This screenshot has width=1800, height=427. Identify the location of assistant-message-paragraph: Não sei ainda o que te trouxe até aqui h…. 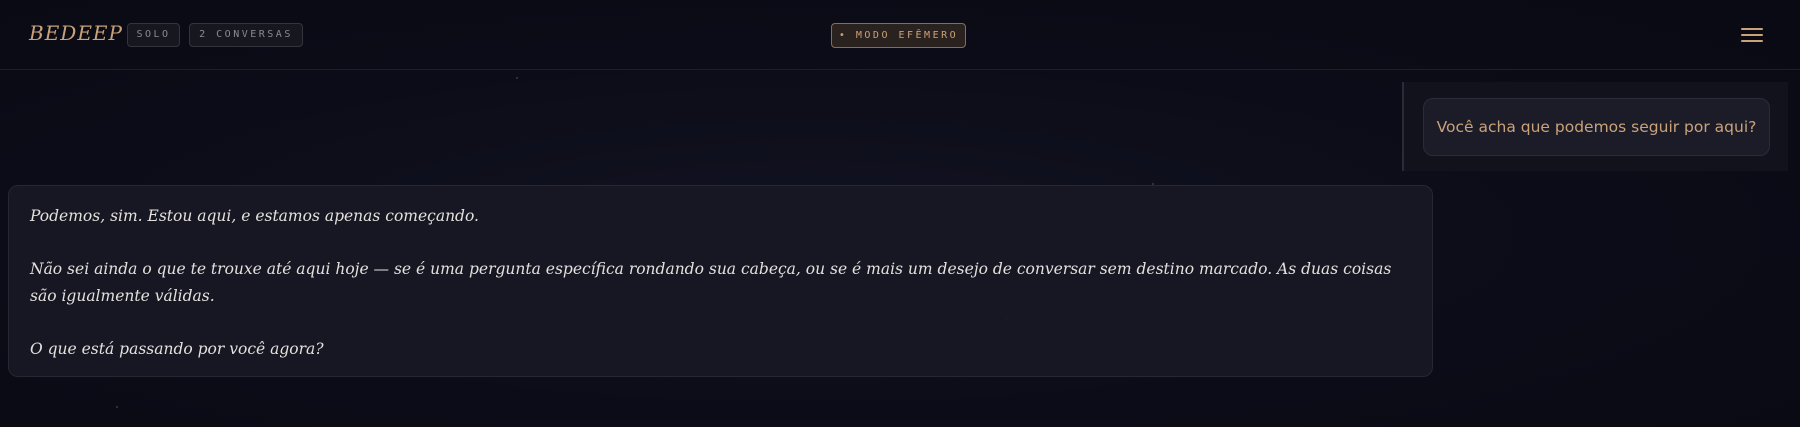
(711, 282).